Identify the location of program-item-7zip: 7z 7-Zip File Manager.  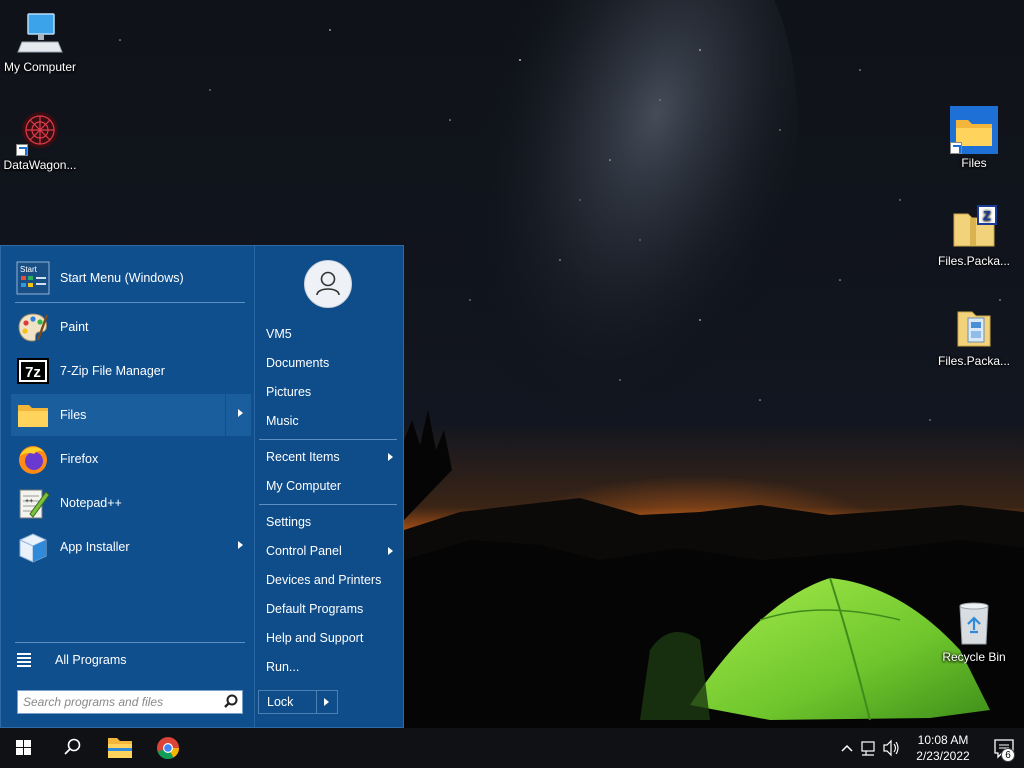
(131, 371).